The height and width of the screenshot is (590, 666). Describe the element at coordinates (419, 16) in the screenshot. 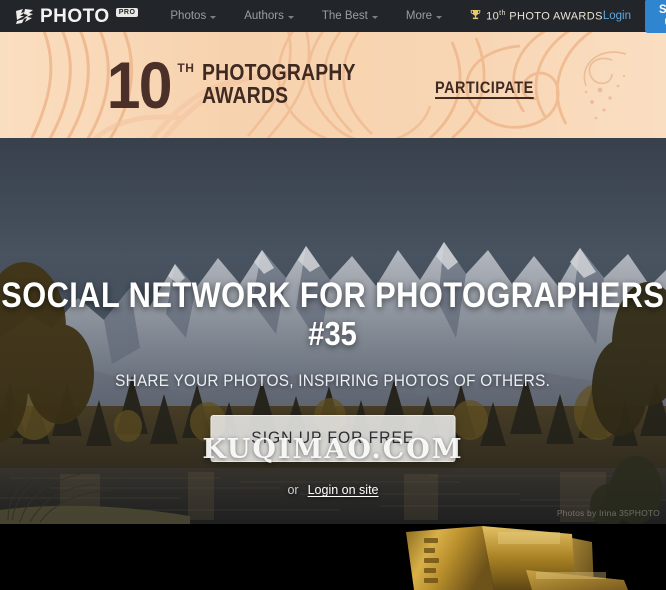

I see `nav-item-more-label: More` at that location.